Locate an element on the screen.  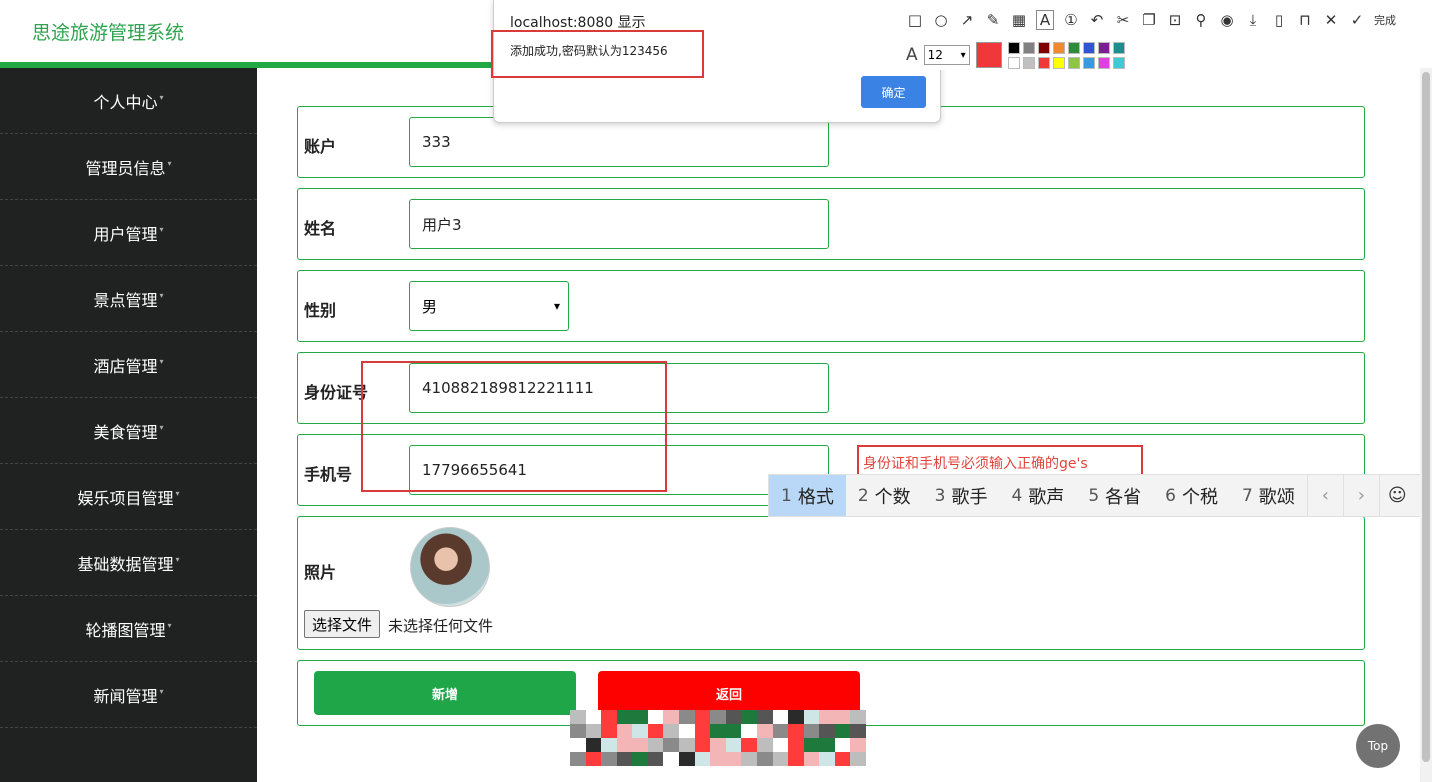
ime-candidate: 5 各省 is located at coordinates (1114, 495).